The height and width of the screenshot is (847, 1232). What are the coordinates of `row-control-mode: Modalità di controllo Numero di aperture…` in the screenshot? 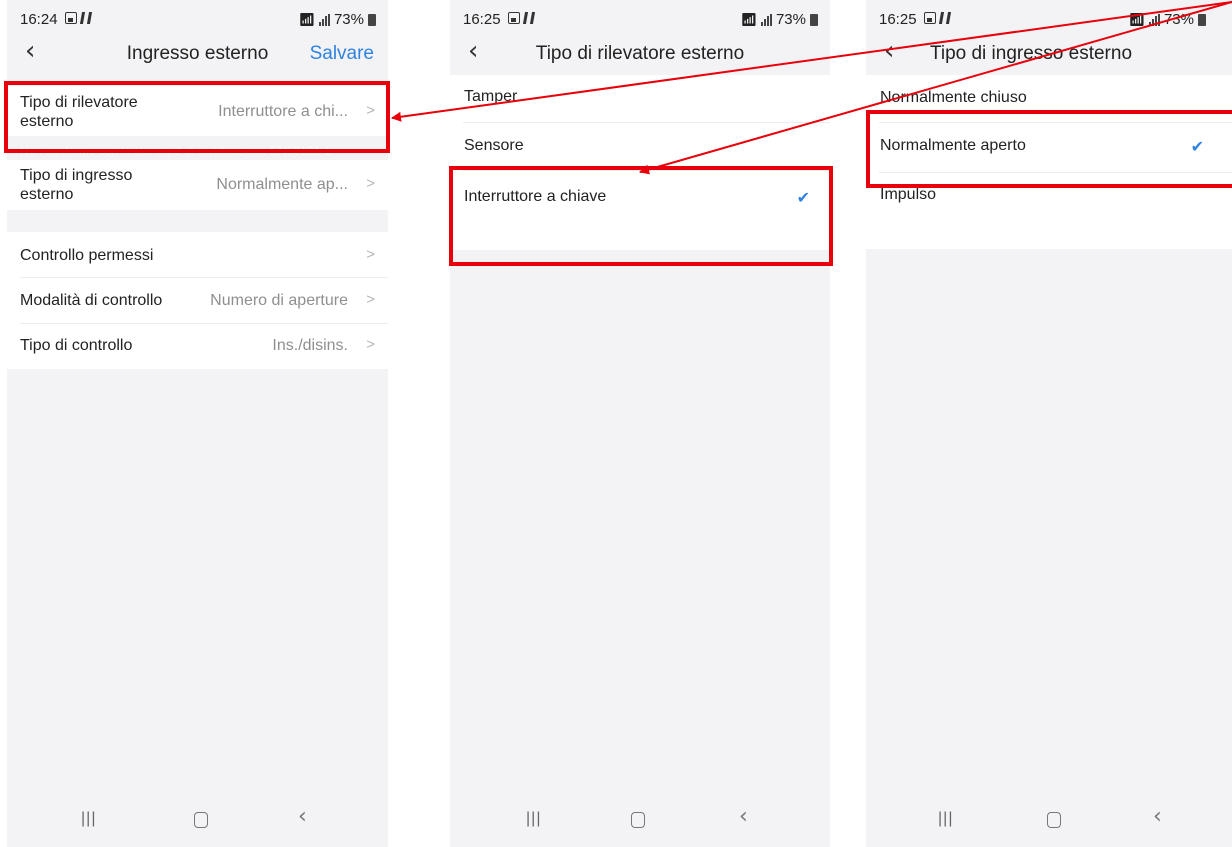 It's located at (197, 301).